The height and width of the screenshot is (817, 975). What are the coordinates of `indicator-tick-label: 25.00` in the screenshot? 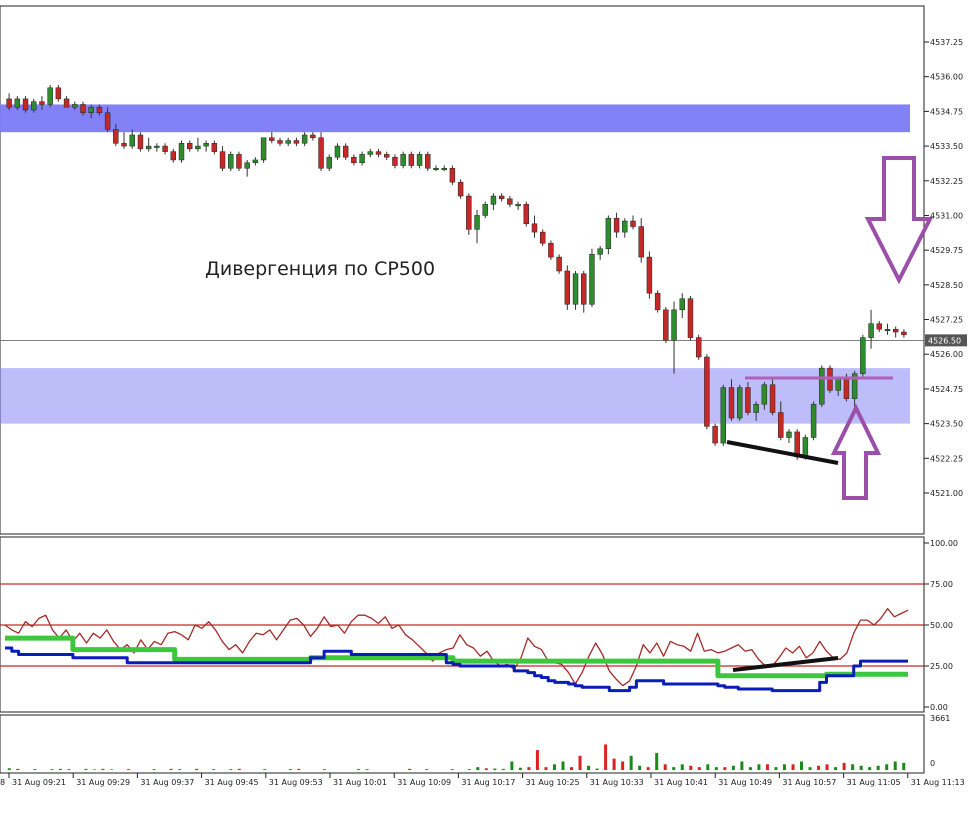 It's located at (941, 666).